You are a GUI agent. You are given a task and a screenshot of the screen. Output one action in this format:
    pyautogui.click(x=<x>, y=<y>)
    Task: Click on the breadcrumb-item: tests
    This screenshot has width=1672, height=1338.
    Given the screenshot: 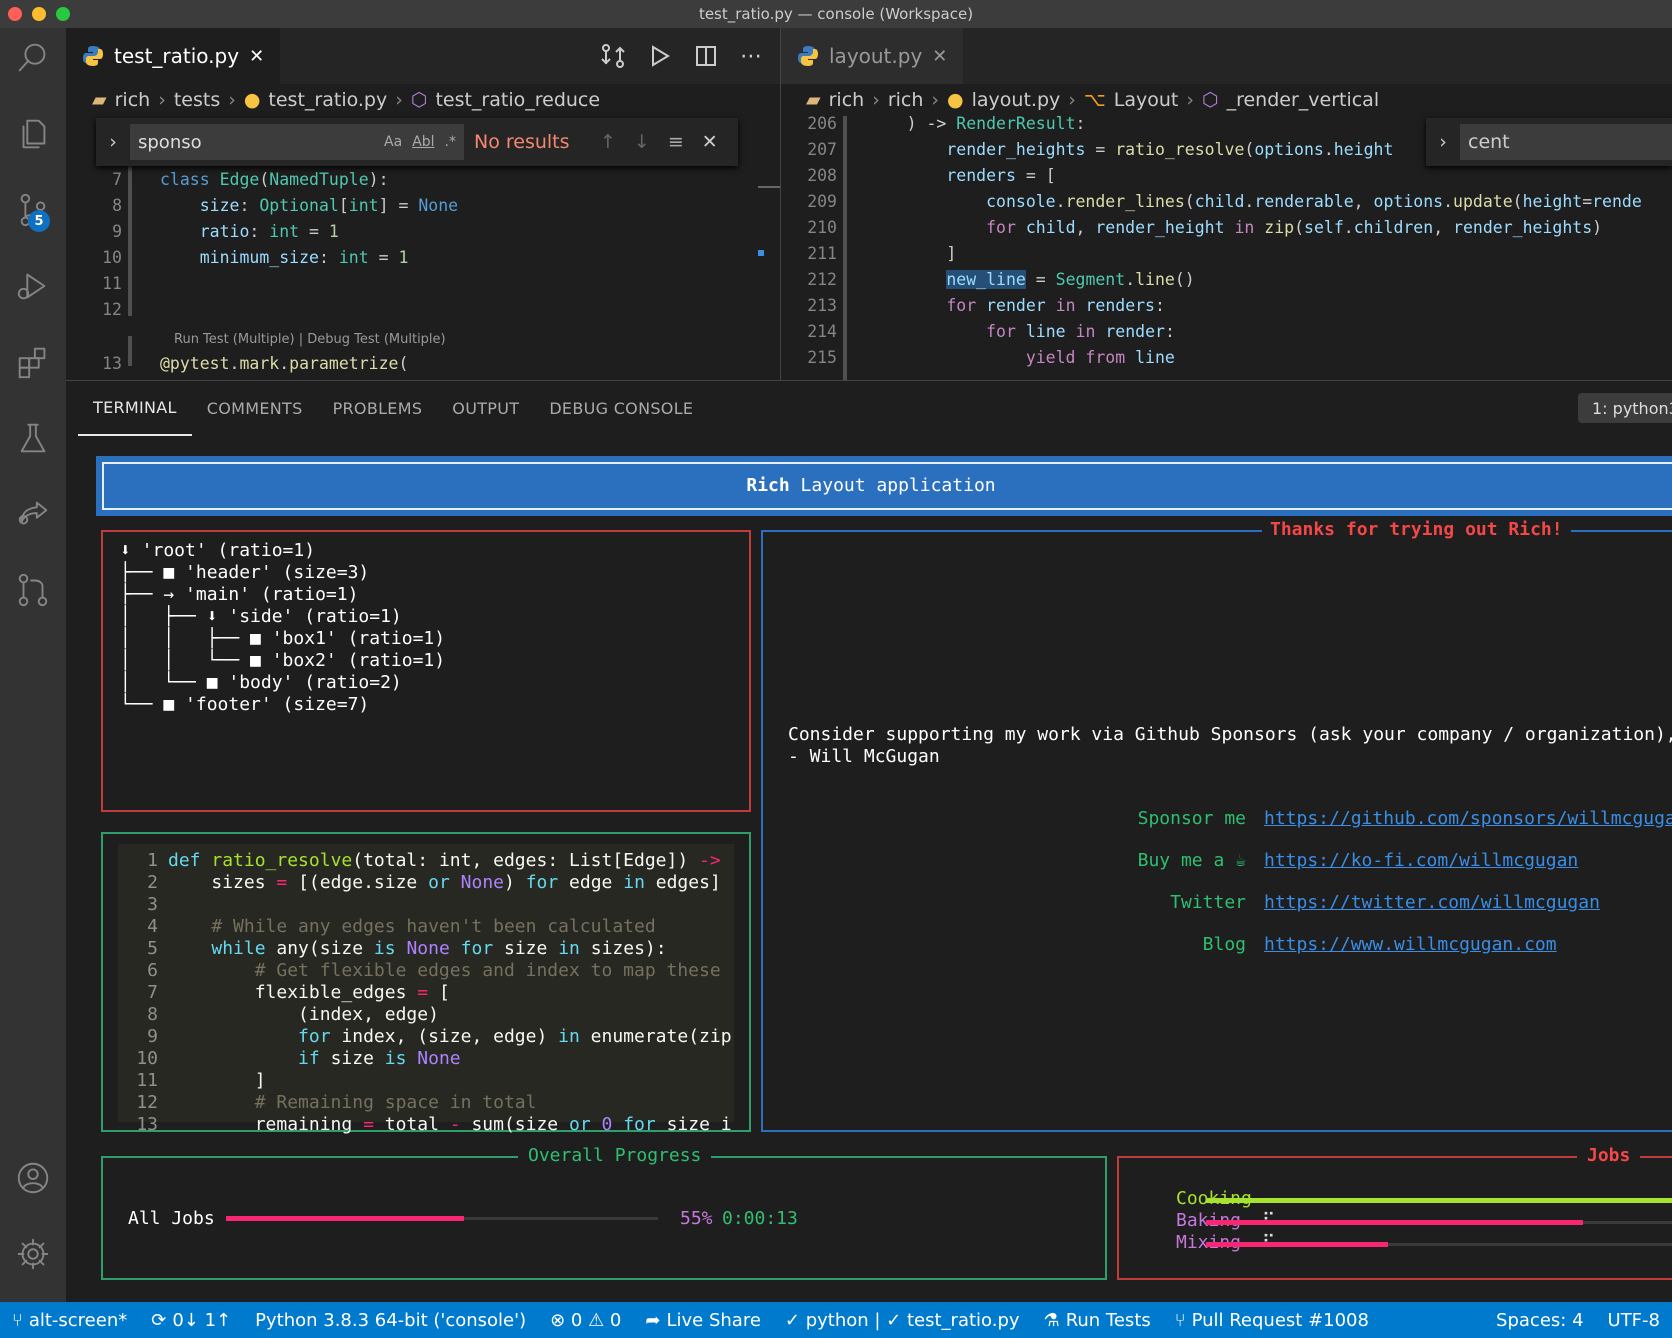 What is the action you would take?
    pyautogui.click(x=197, y=100)
    